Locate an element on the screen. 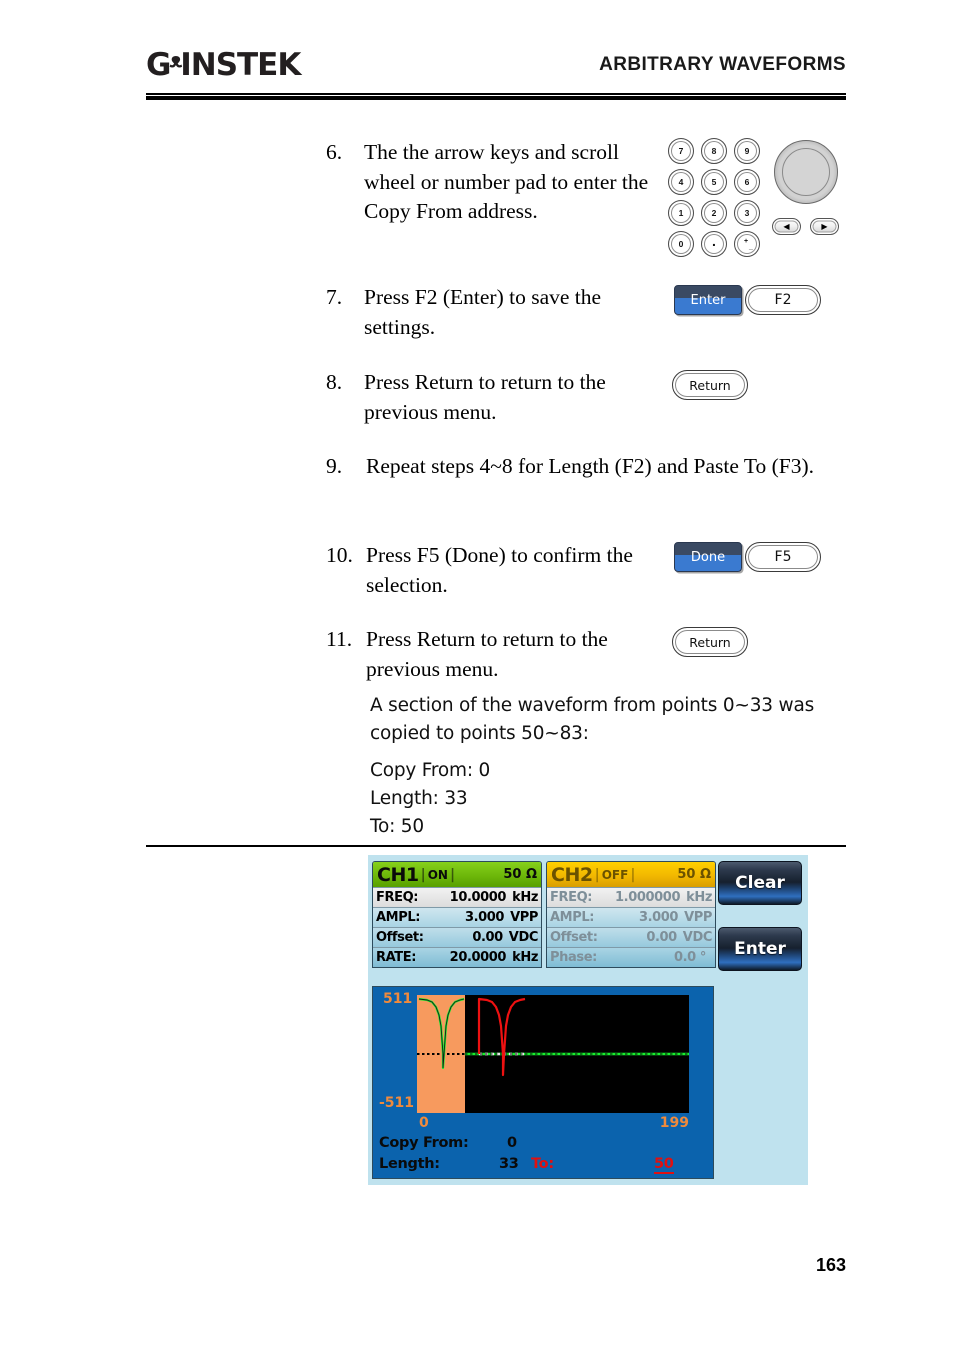  ch1-rate-label: RATE: is located at coordinates (396, 957).